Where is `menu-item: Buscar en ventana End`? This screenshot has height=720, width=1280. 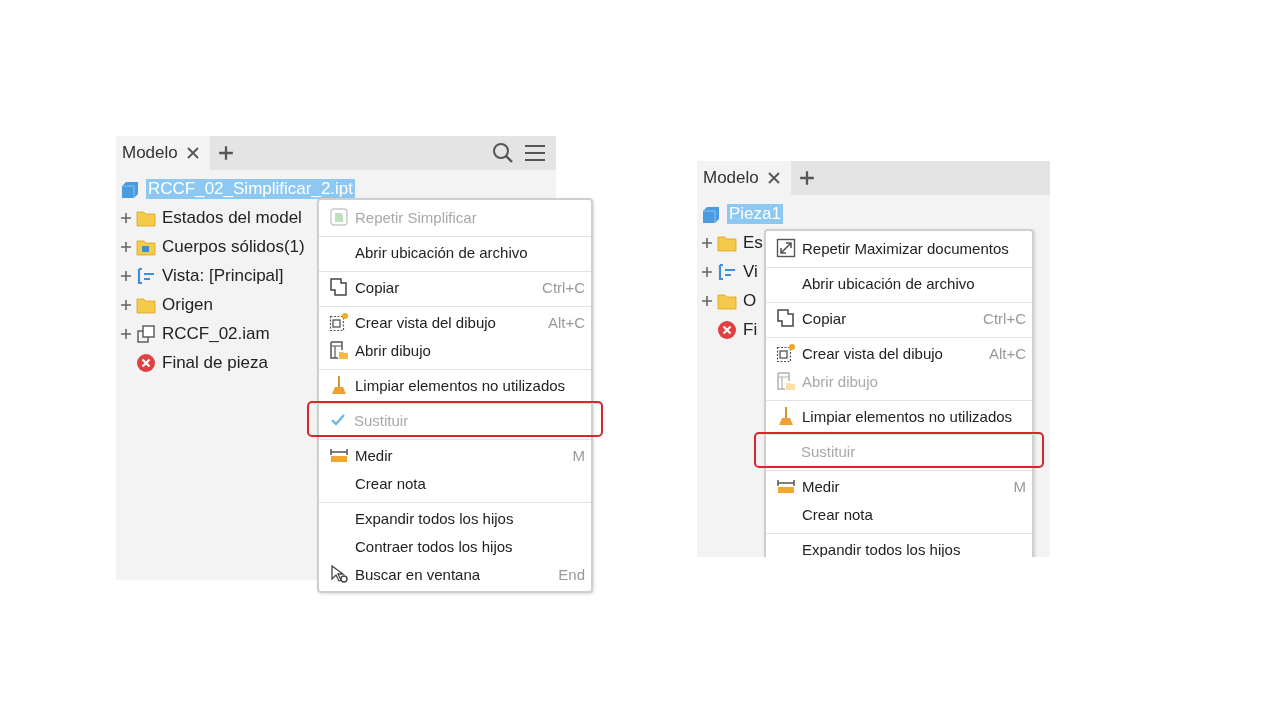 menu-item: Buscar en ventana End is located at coordinates (455, 574).